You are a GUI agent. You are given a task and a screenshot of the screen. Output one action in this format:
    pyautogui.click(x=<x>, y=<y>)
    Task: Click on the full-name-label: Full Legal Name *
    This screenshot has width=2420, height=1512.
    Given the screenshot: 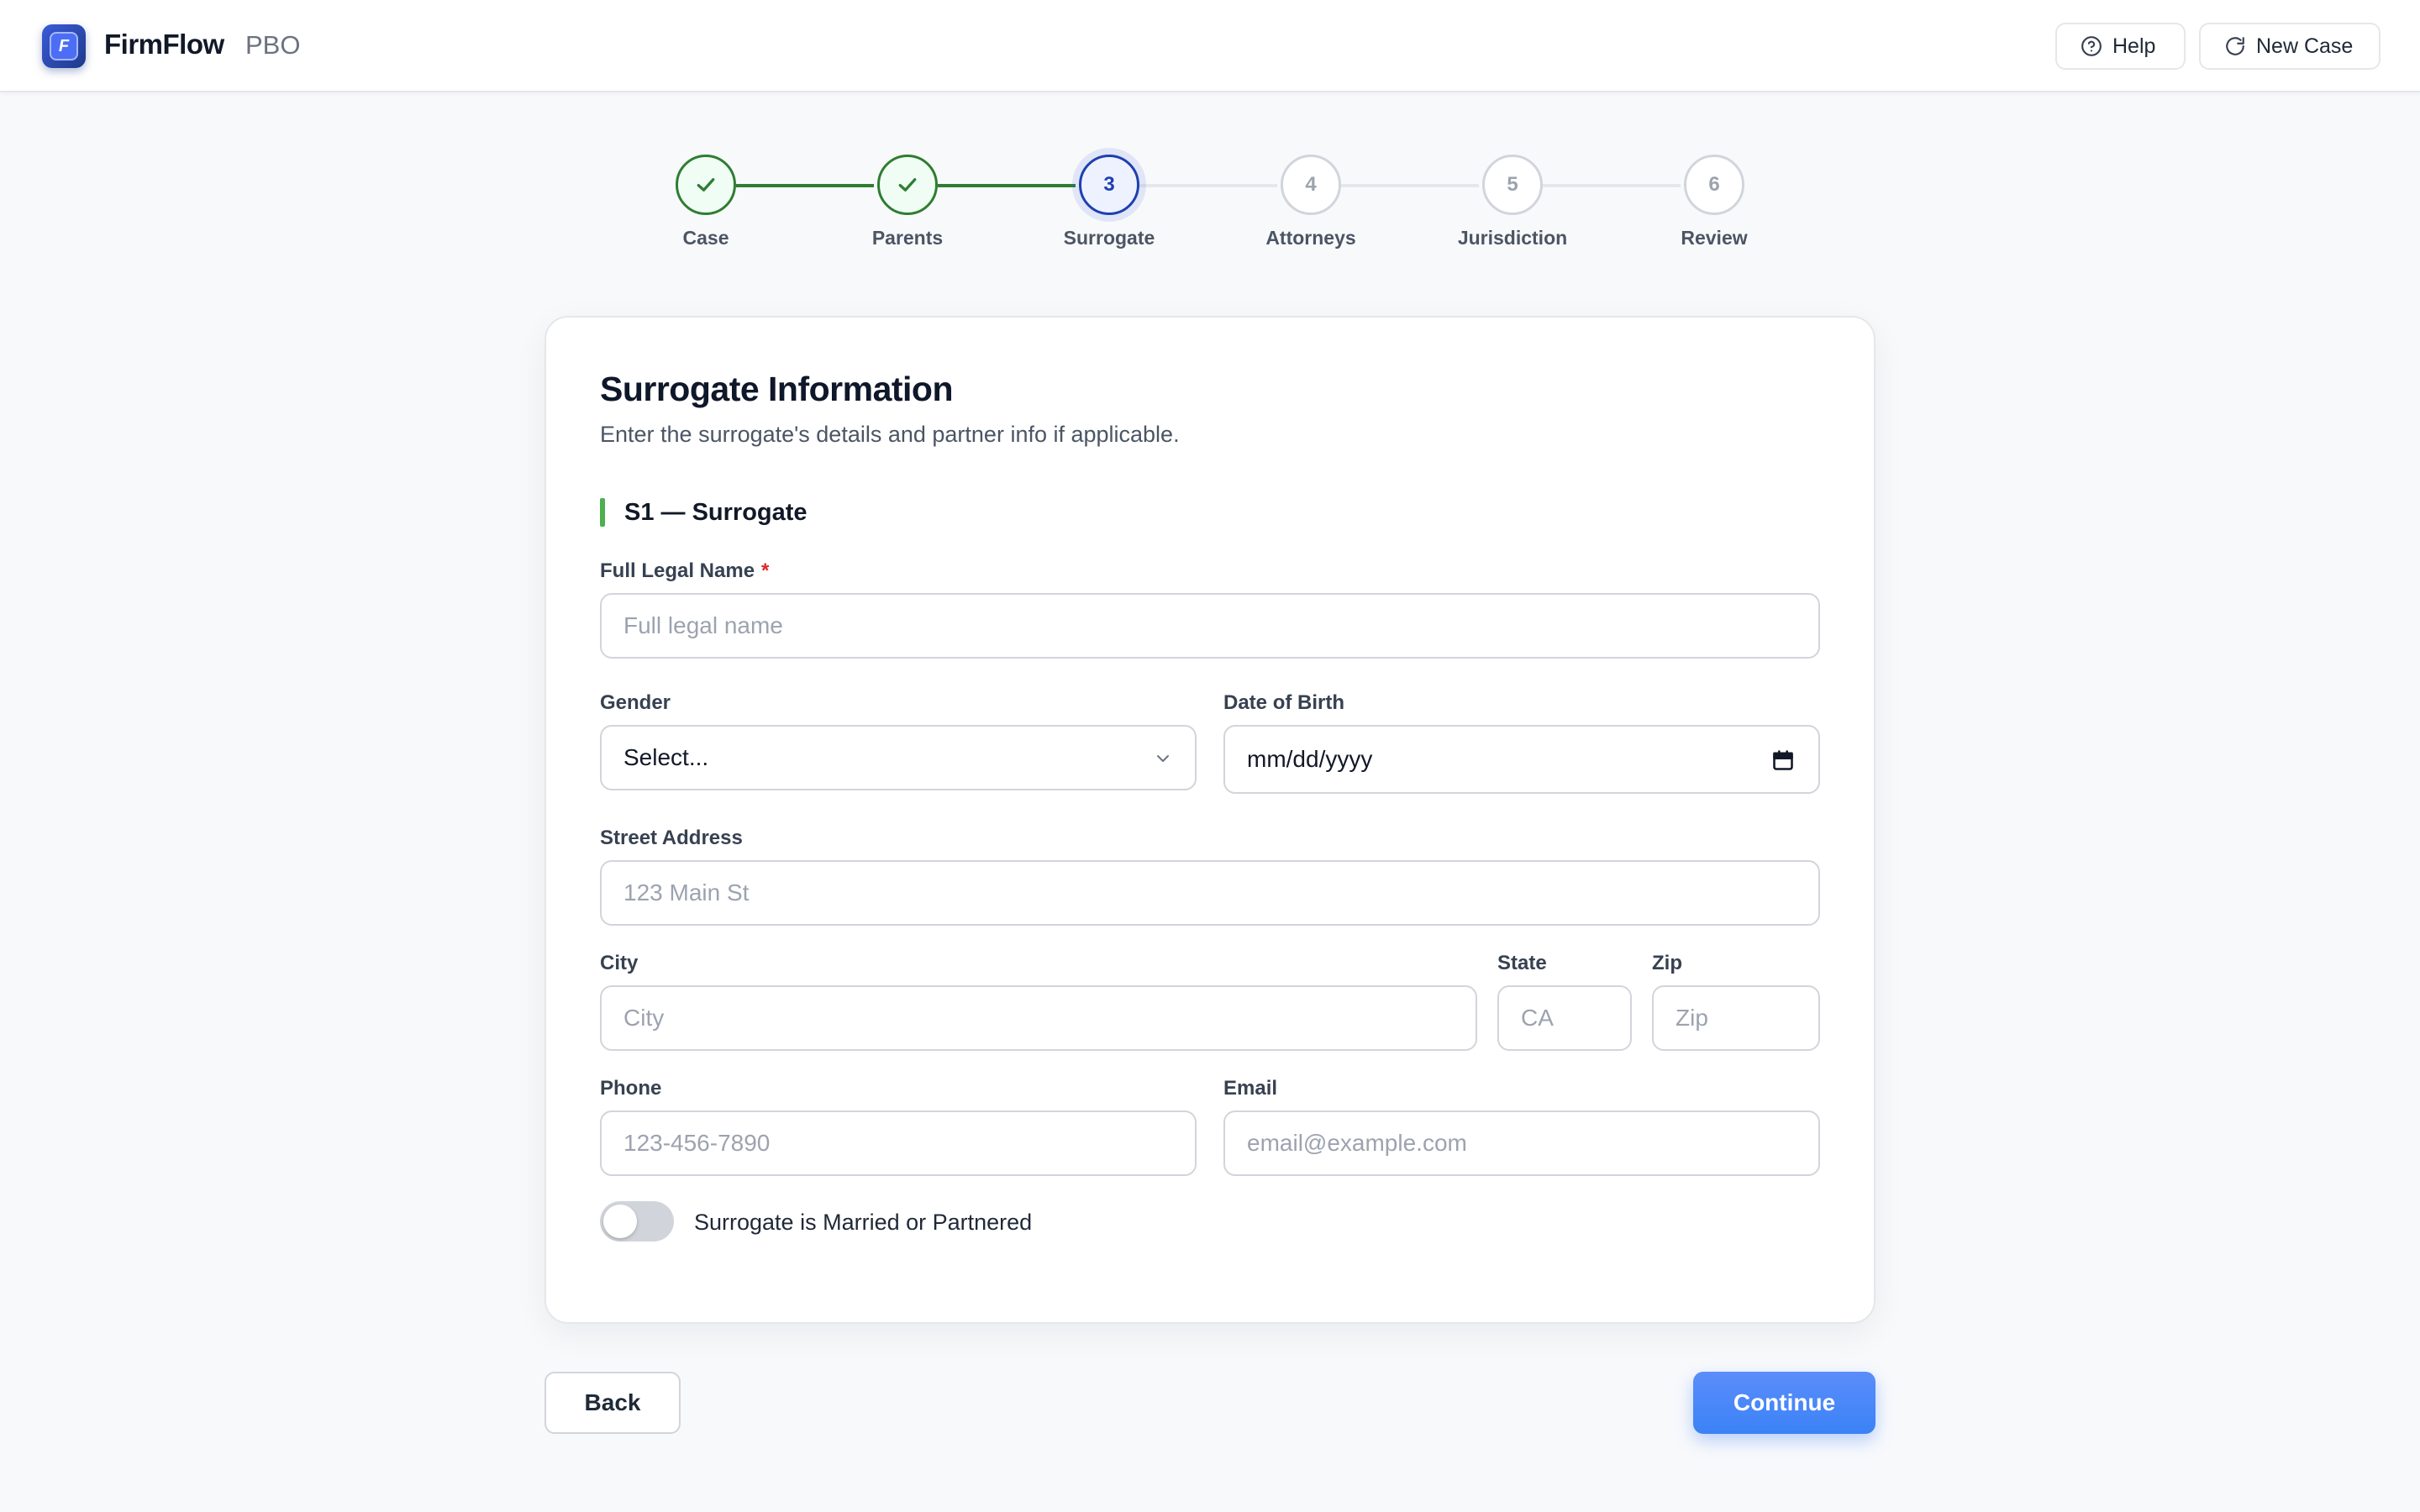 What is the action you would take?
    pyautogui.click(x=684, y=571)
    